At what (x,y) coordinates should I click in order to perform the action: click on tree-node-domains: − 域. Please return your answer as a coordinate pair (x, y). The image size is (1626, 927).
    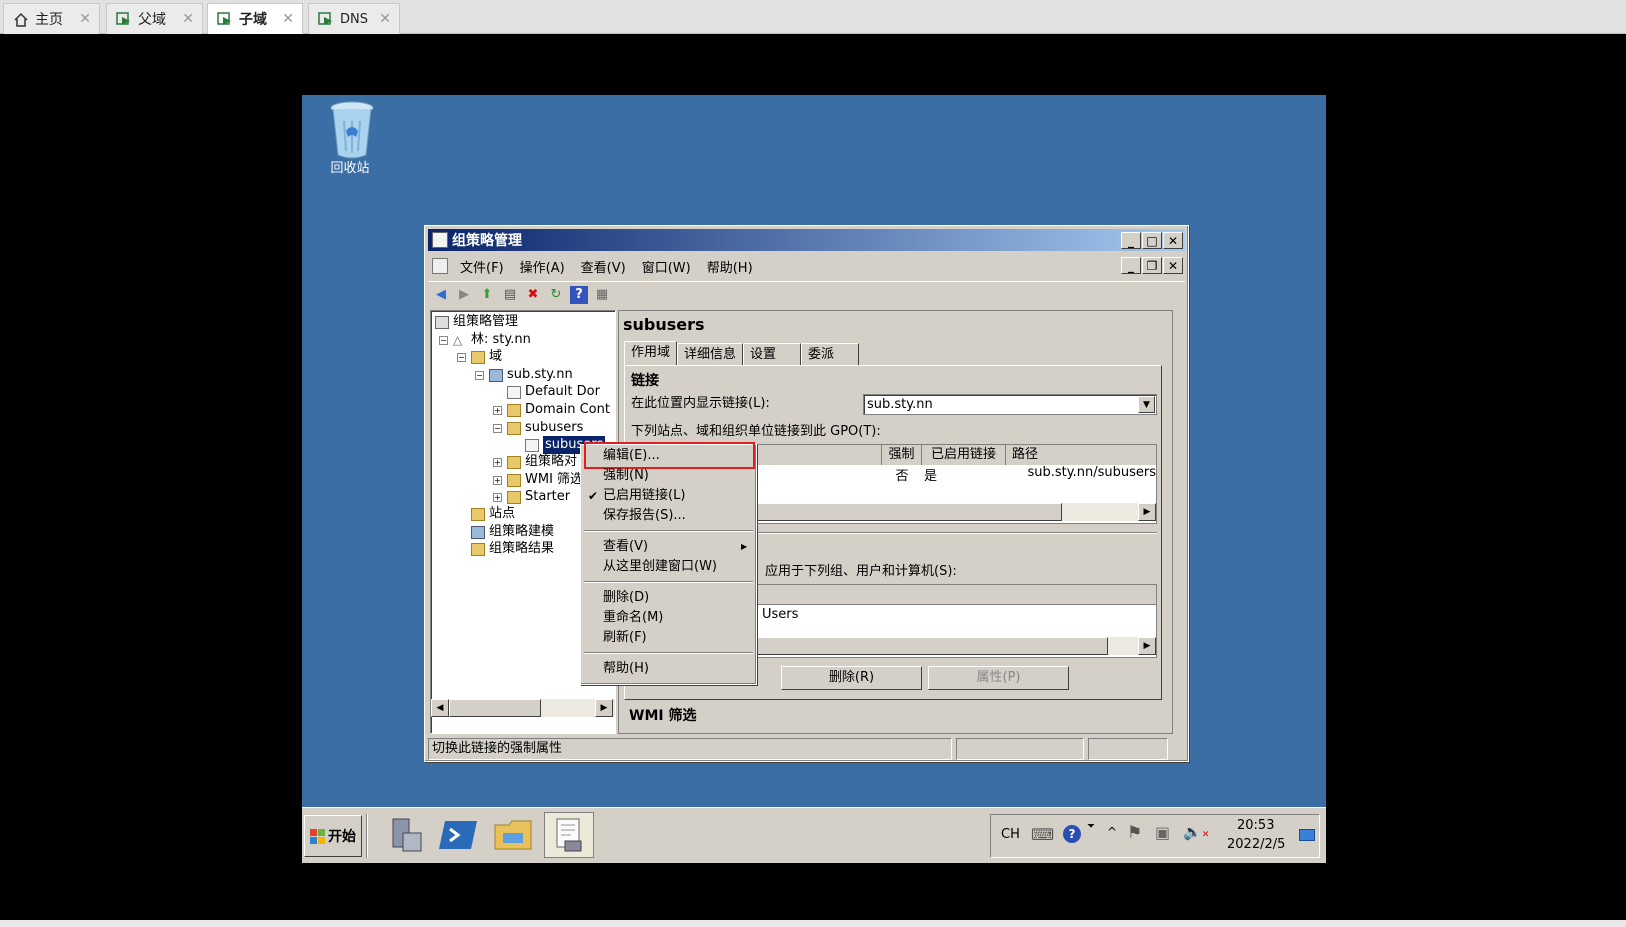
    Looking at the image, I should click on (479, 357).